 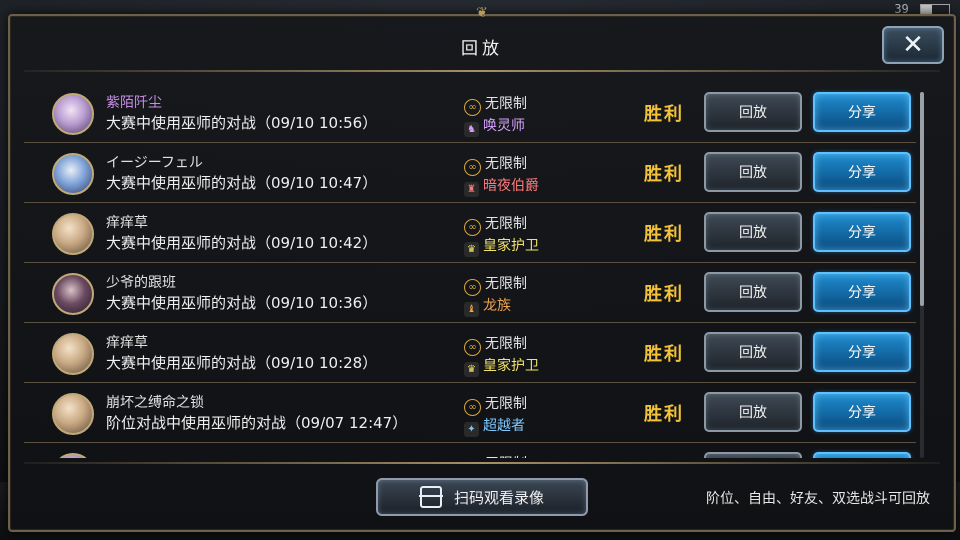 What do you see at coordinates (242, 183) in the screenshot?
I see `match-description: 大赛中使用巫师的对战（09/10 10:47）` at bounding box center [242, 183].